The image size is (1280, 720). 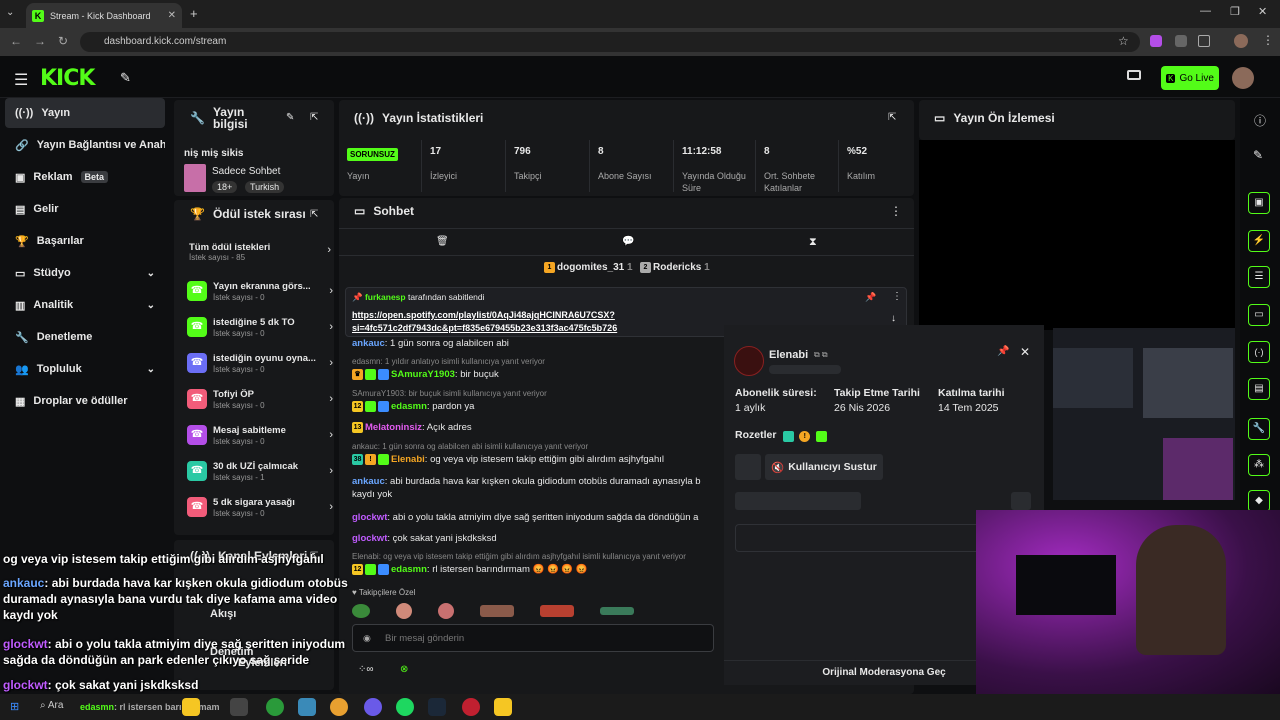 I want to click on sidebar-item-basarilar: 🏆 Başarılar, so click(x=85, y=241).